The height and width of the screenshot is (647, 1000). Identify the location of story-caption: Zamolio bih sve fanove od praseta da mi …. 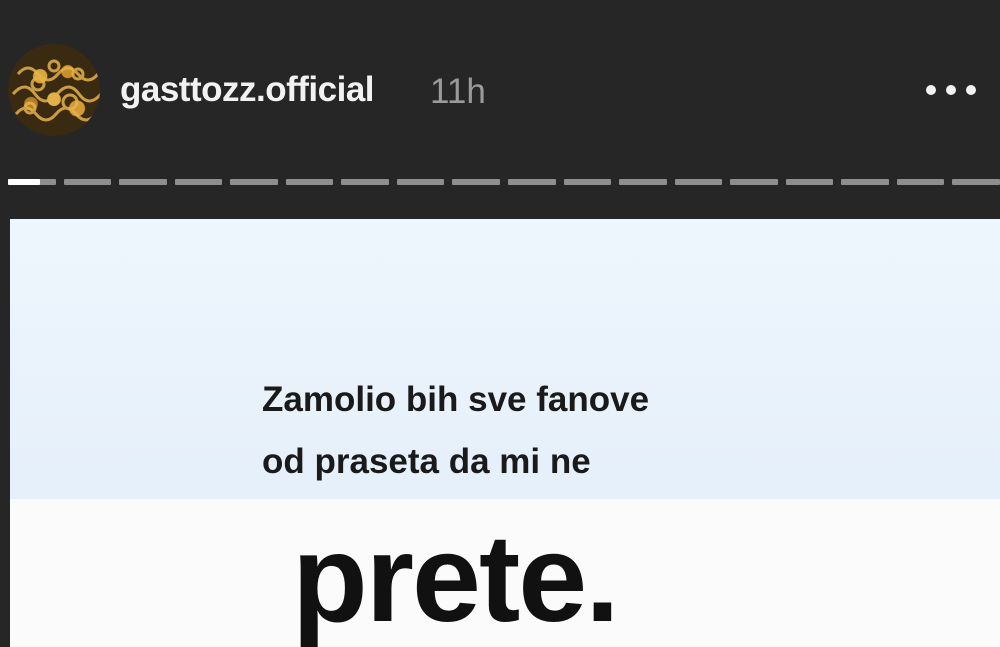
(512, 431).